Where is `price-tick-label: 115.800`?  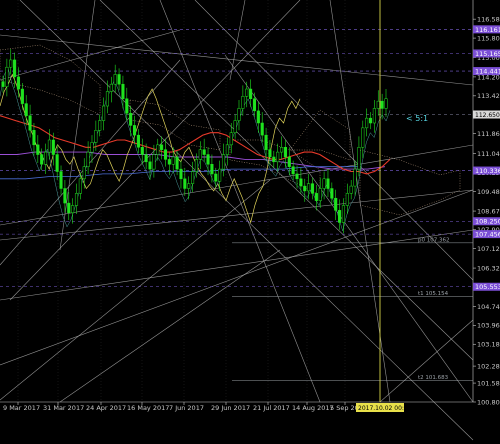 price-tick-label: 115.800 is located at coordinates (488, 38).